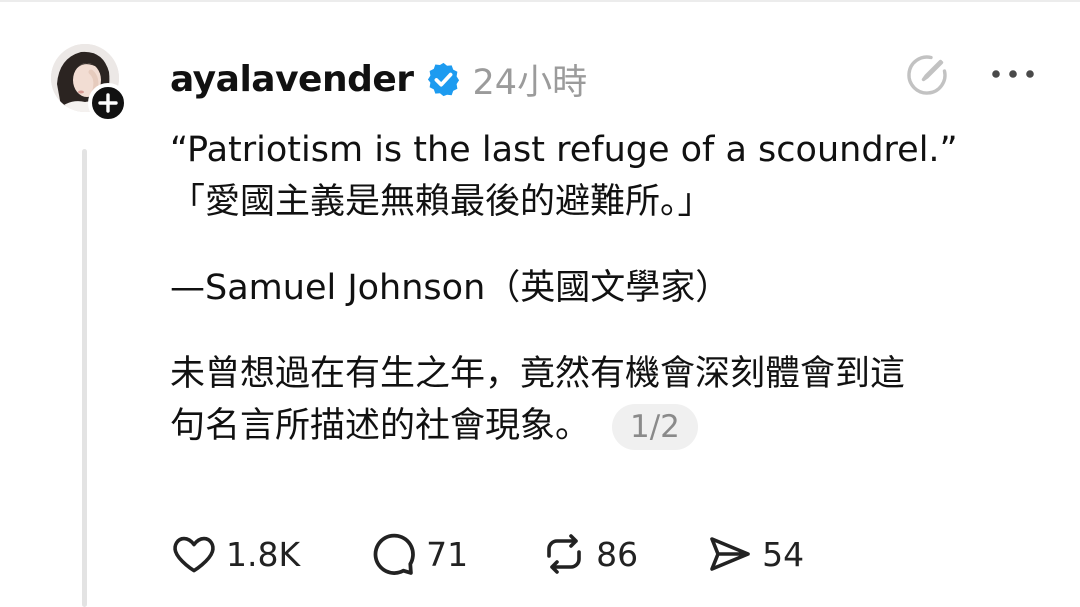  Describe the element at coordinates (755, 554) in the screenshot. I see `share-button: 54` at that location.